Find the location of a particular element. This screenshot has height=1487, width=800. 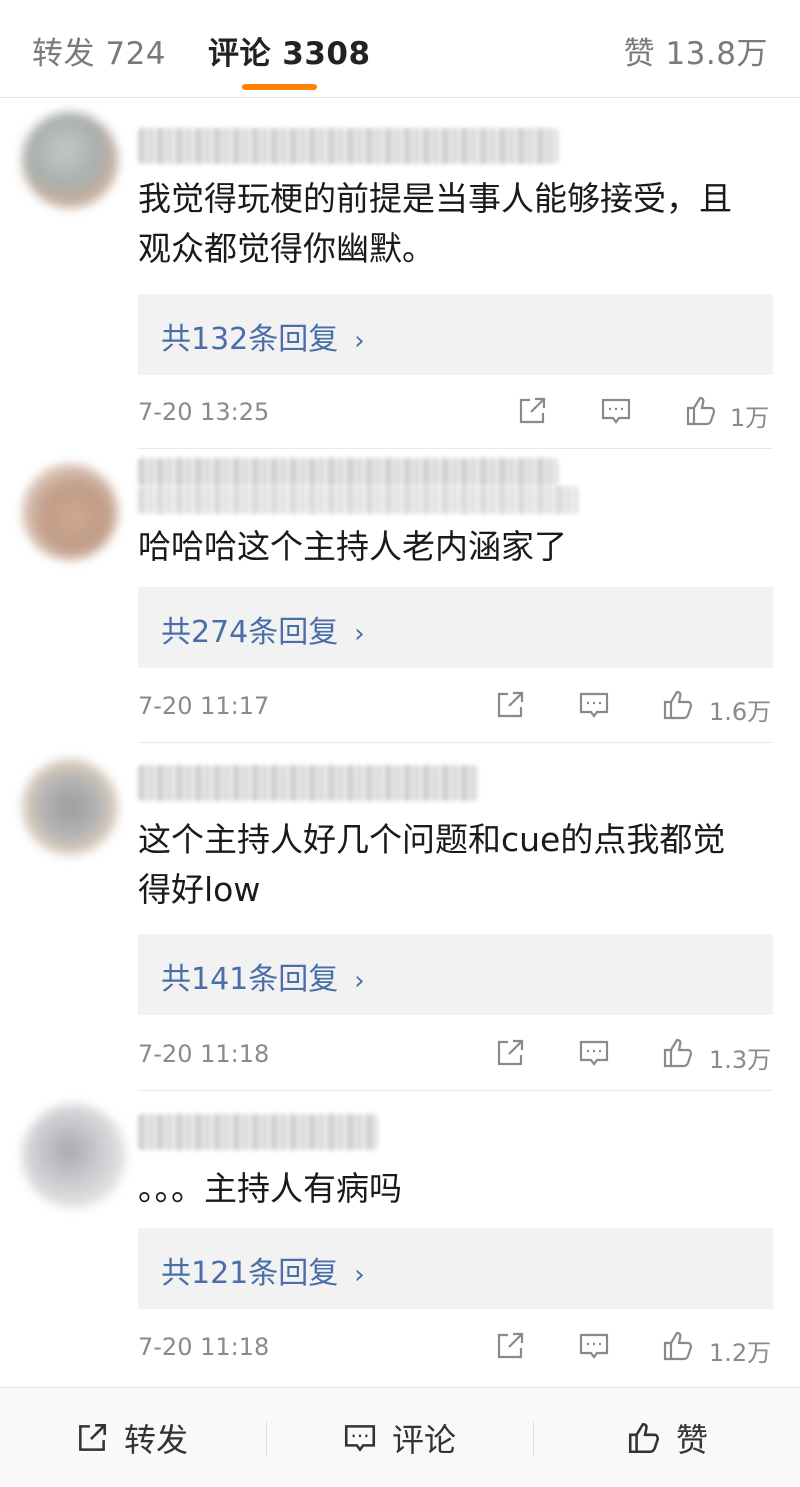

comment-button: 评论 is located at coordinates (399, 1437).